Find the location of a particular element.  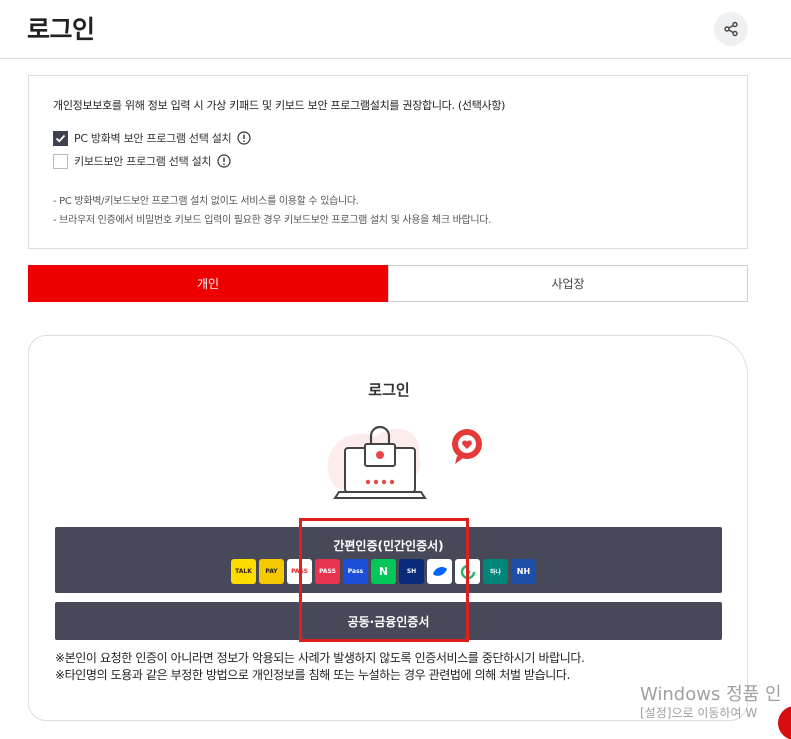

bank-salad-icon is located at coordinates (467, 571).